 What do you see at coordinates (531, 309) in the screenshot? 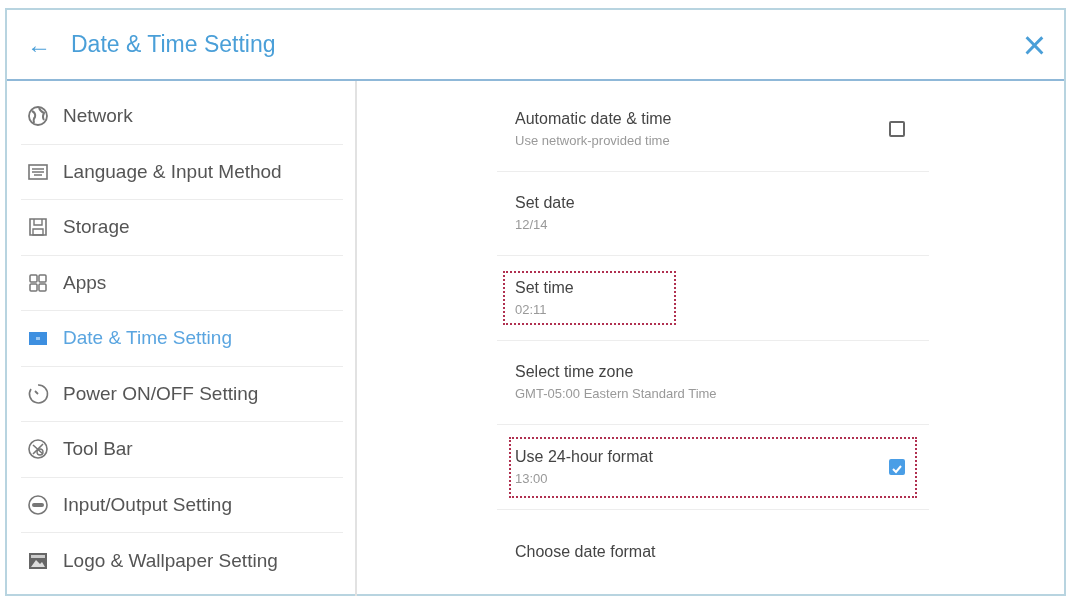
I see `setting-summary: 02:11` at bounding box center [531, 309].